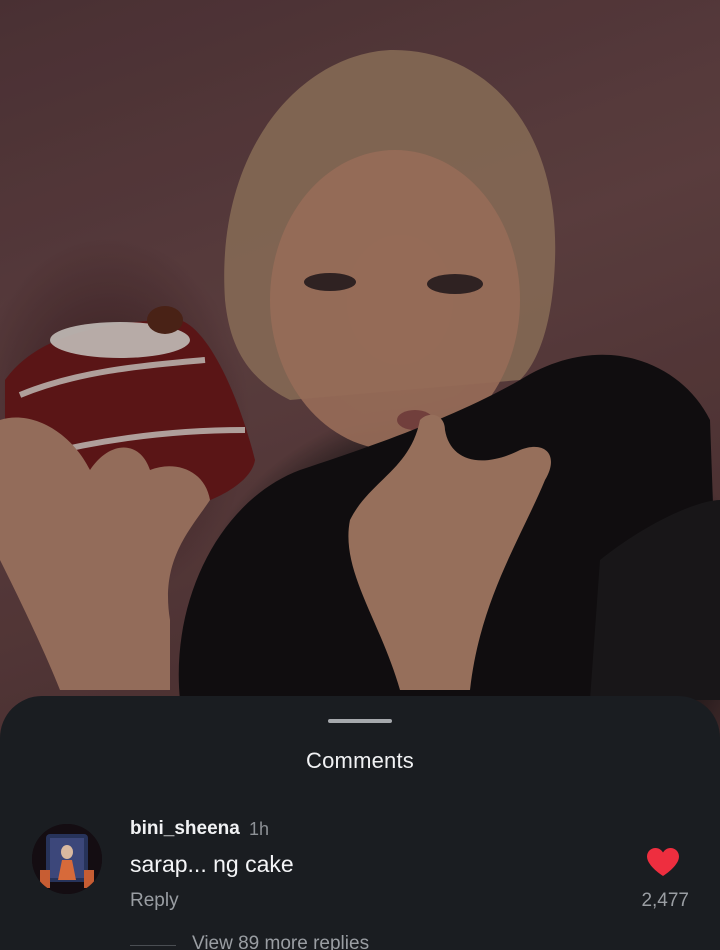 The width and height of the screenshot is (720, 950). I want to click on comments-title: Comments, so click(360, 760).